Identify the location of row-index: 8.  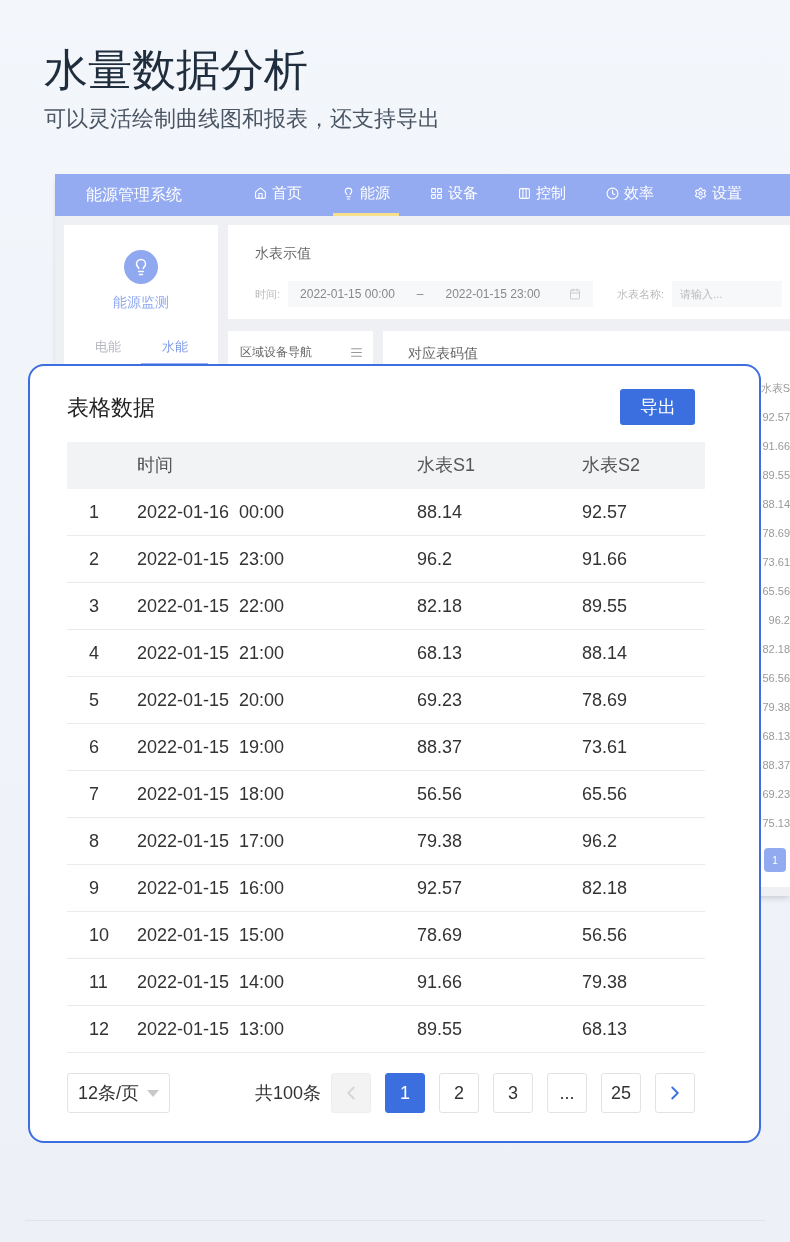
(94, 841).